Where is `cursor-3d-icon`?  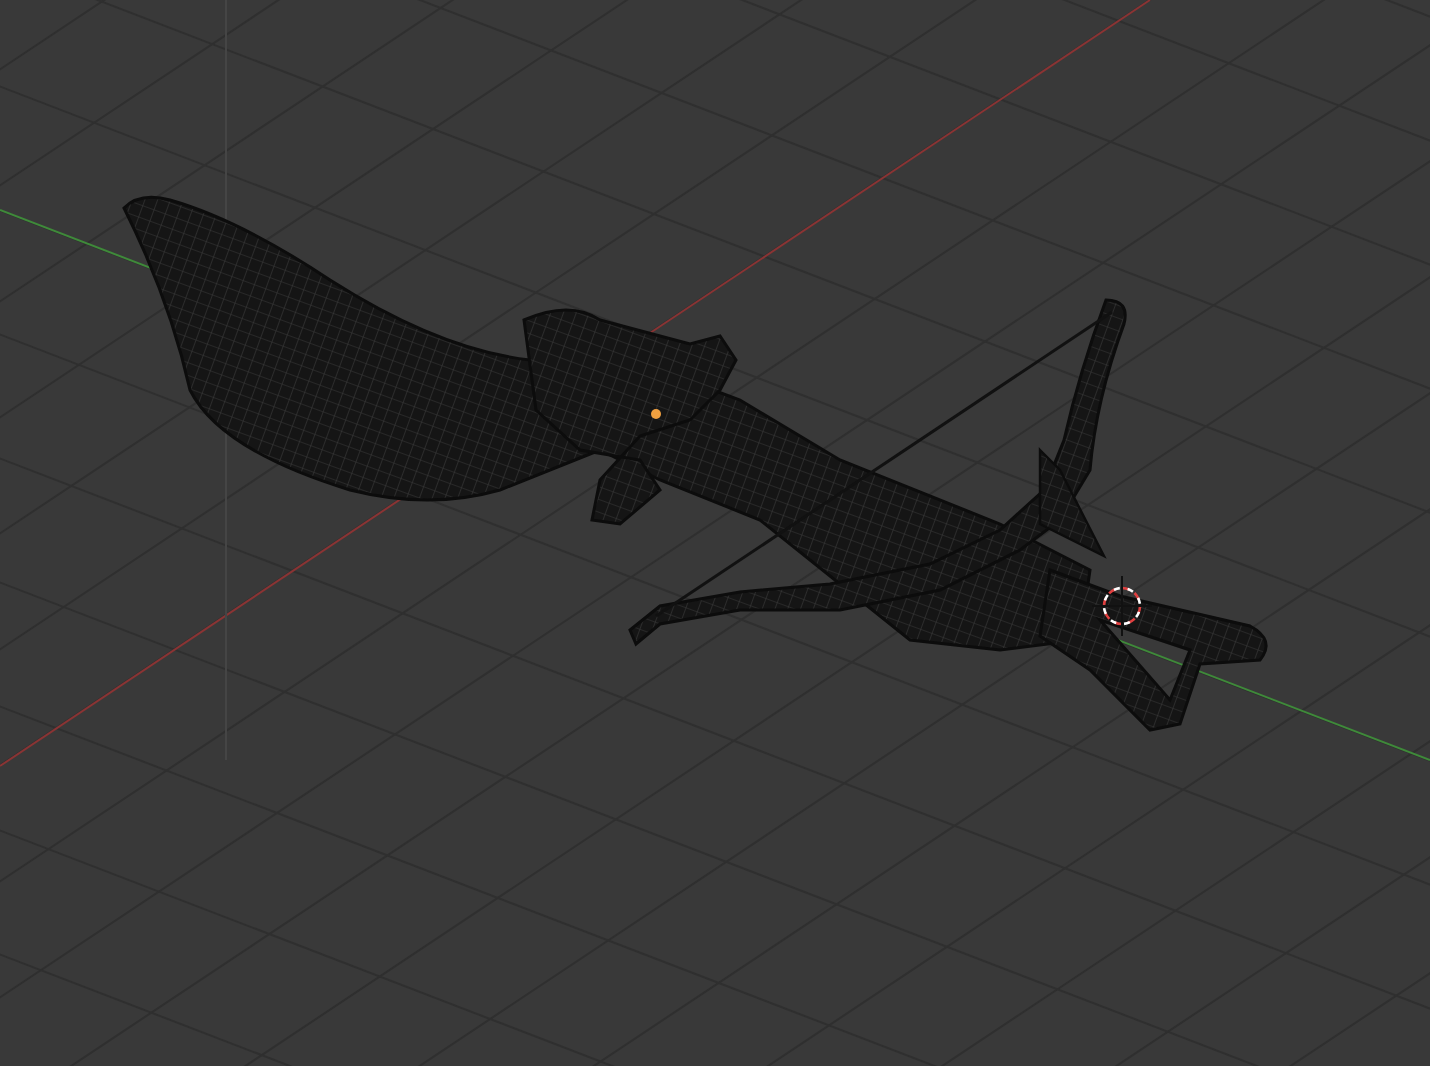
cursor-3d-icon is located at coordinates (1122, 606).